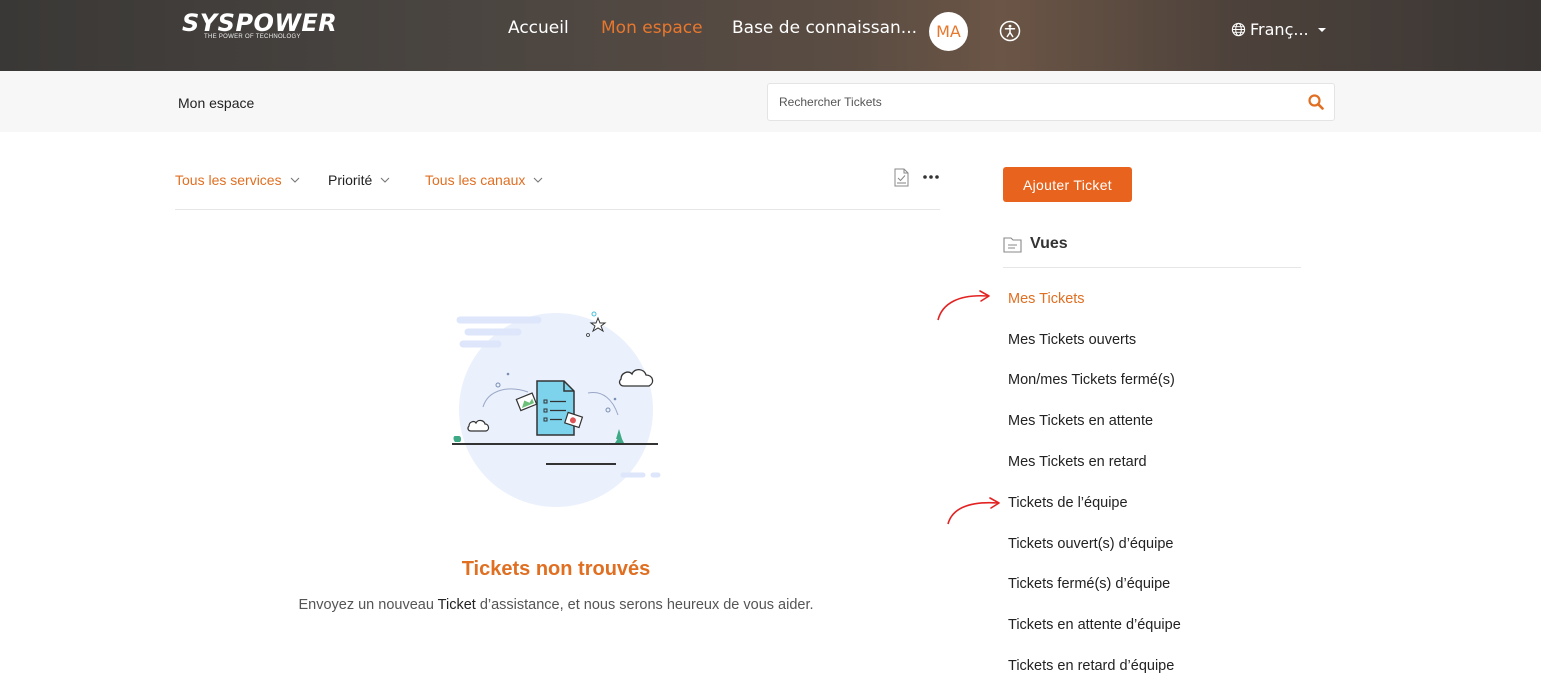 The width and height of the screenshot is (1541, 682). I want to click on more-options-icon, so click(931, 177).